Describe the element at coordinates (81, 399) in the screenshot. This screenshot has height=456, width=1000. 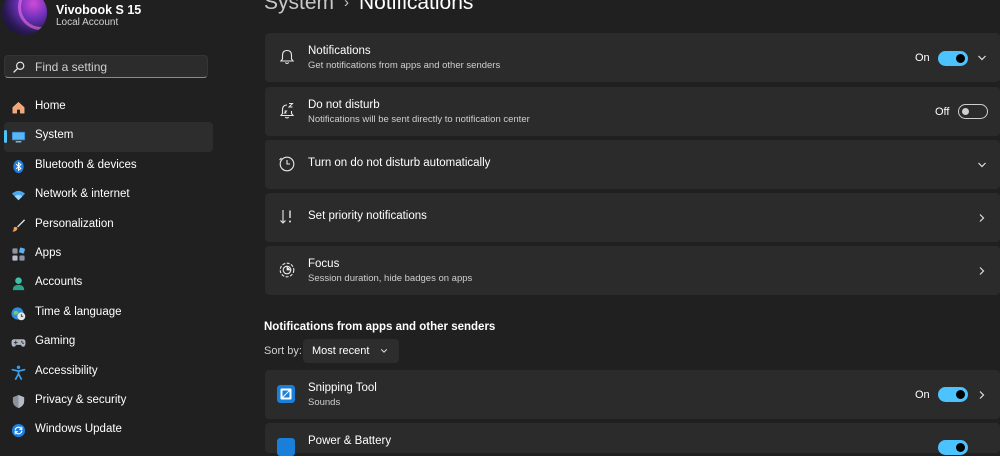
I see `sidebar-item-label: Privacy & security` at that location.